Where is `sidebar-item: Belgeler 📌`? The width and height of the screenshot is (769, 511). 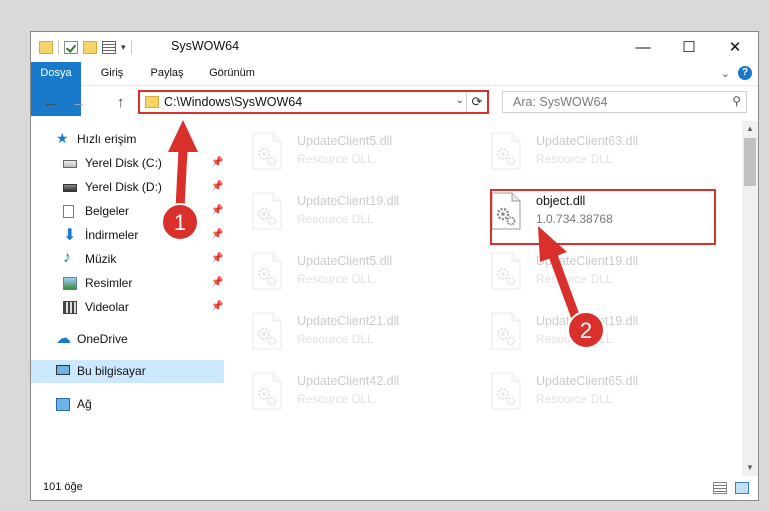
sidebar-item: Belgeler 📌 is located at coordinates (127, 211).